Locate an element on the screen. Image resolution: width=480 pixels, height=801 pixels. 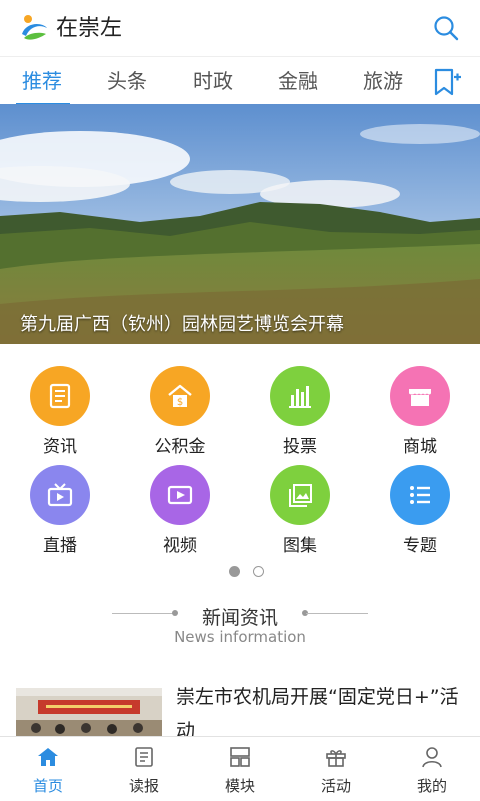
newspaper-icon is located at coordinates (144, 757).